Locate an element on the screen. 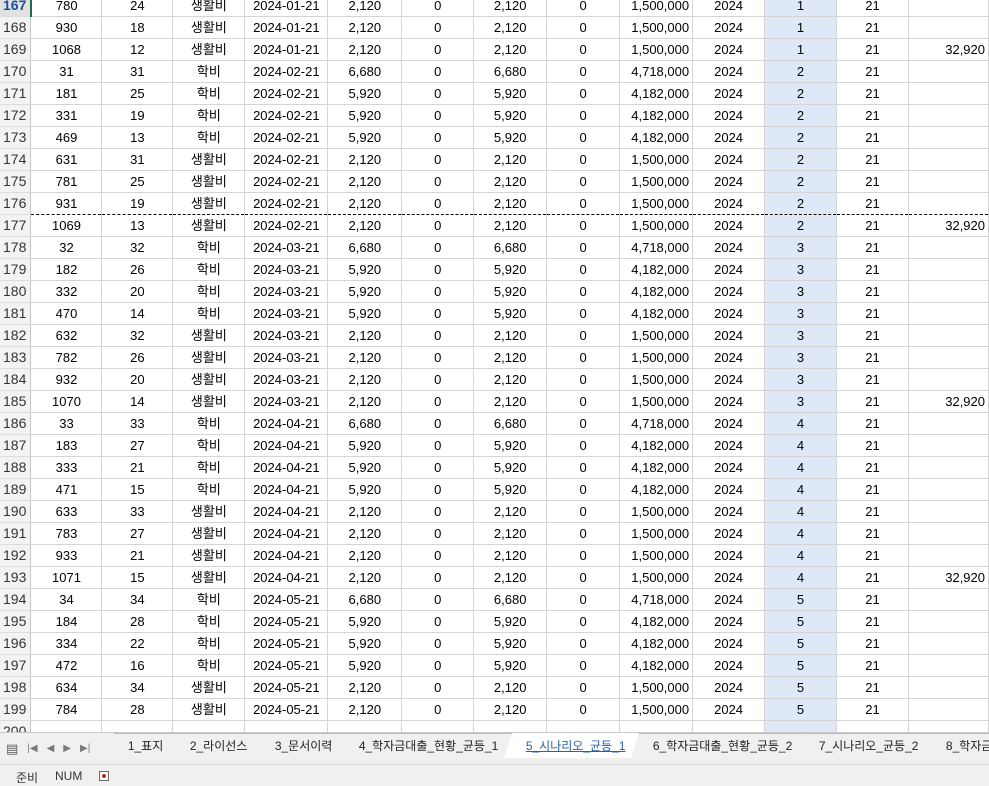 The width and height of the screenshot is (989, 786). row-header: 200 is located at coordinates (16, 726).